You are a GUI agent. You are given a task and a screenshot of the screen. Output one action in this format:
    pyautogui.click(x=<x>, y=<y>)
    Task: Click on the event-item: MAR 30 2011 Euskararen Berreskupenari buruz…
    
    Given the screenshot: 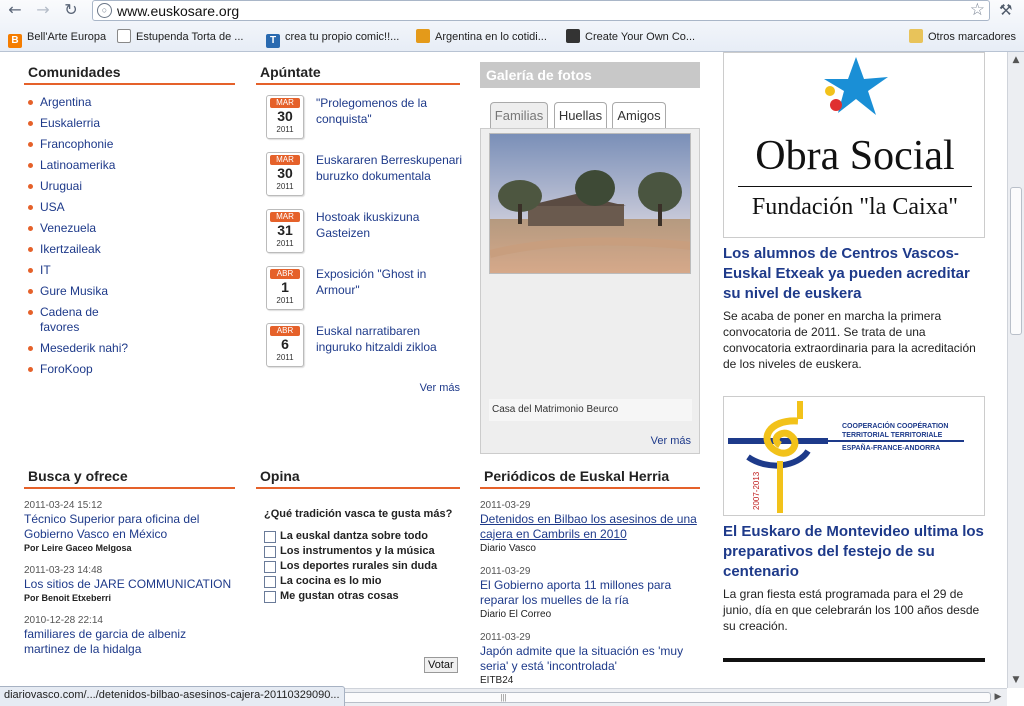 What is the action you would take?
    pyautogui.click(x=359, y=180)
    